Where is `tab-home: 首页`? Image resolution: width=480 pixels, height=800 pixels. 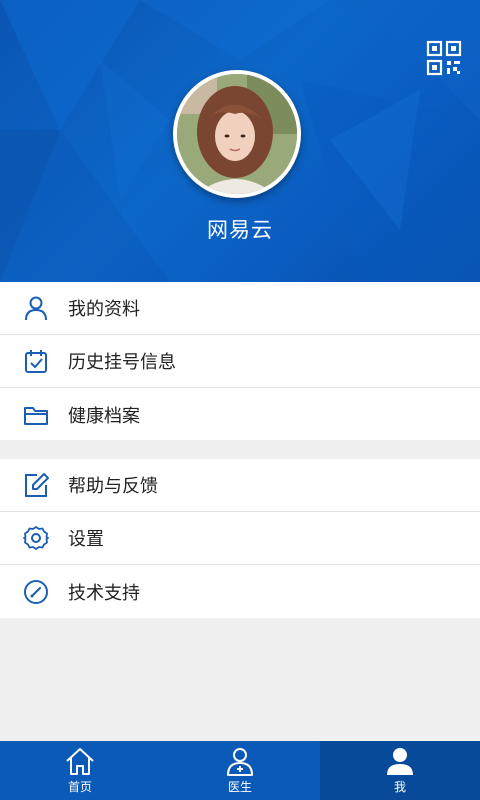
tab-home: 首页 is located at coordinates (80, 770).